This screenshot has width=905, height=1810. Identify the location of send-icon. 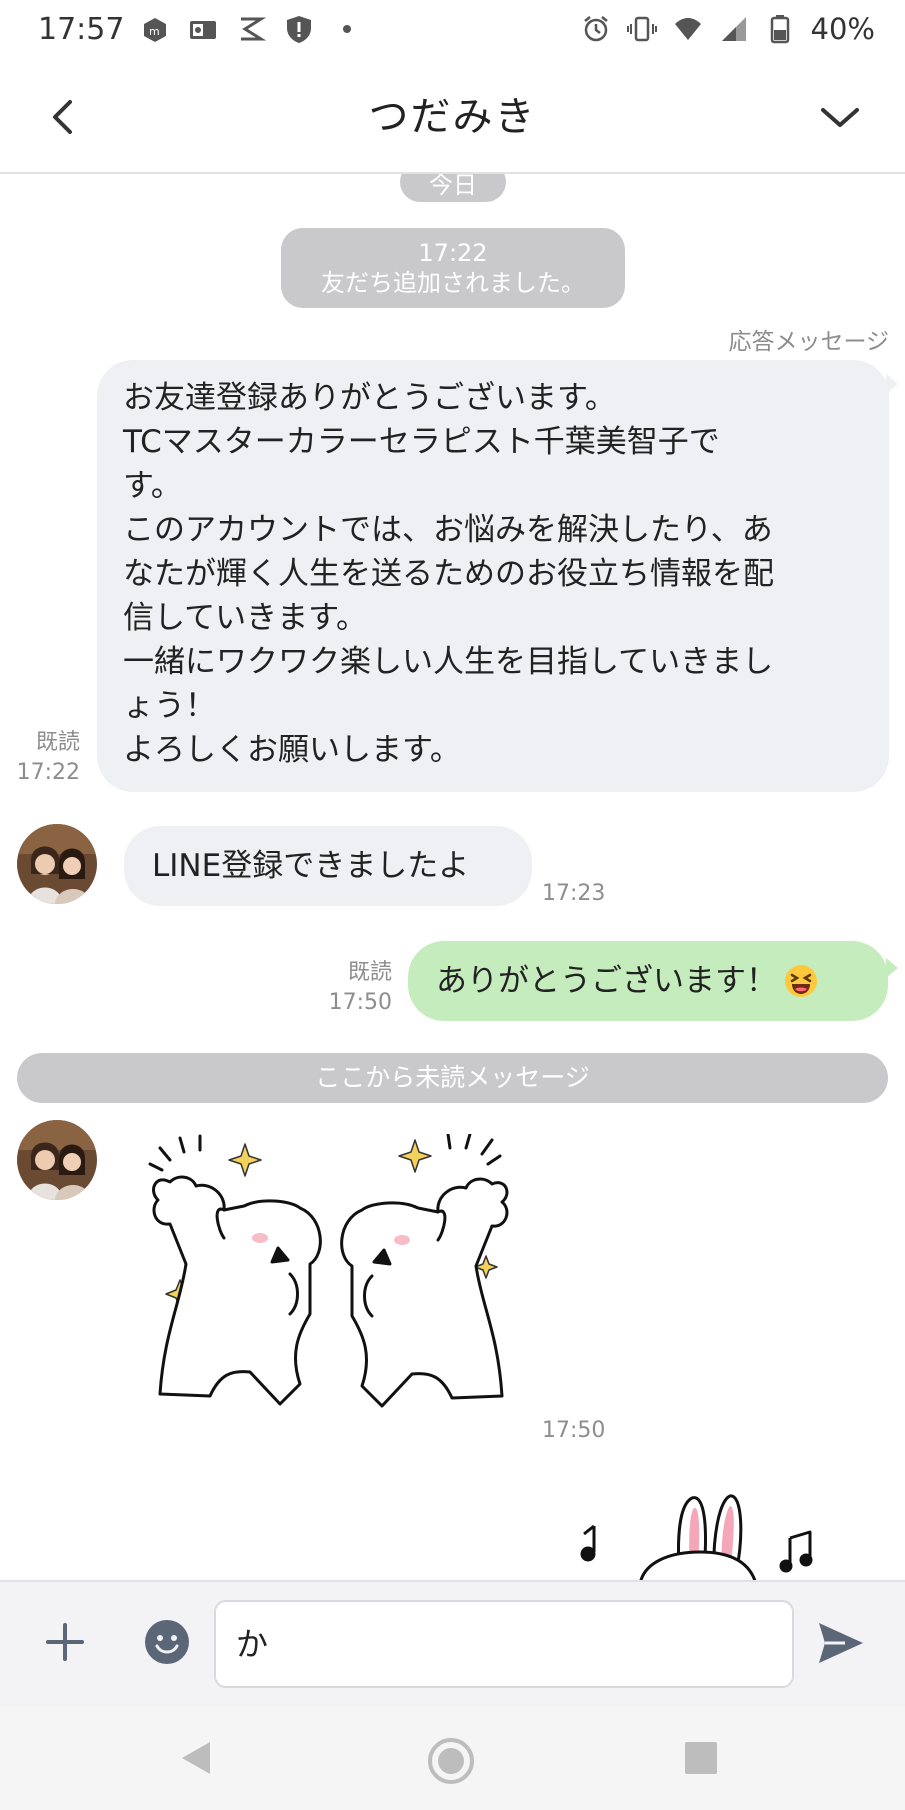
(841, 1643).